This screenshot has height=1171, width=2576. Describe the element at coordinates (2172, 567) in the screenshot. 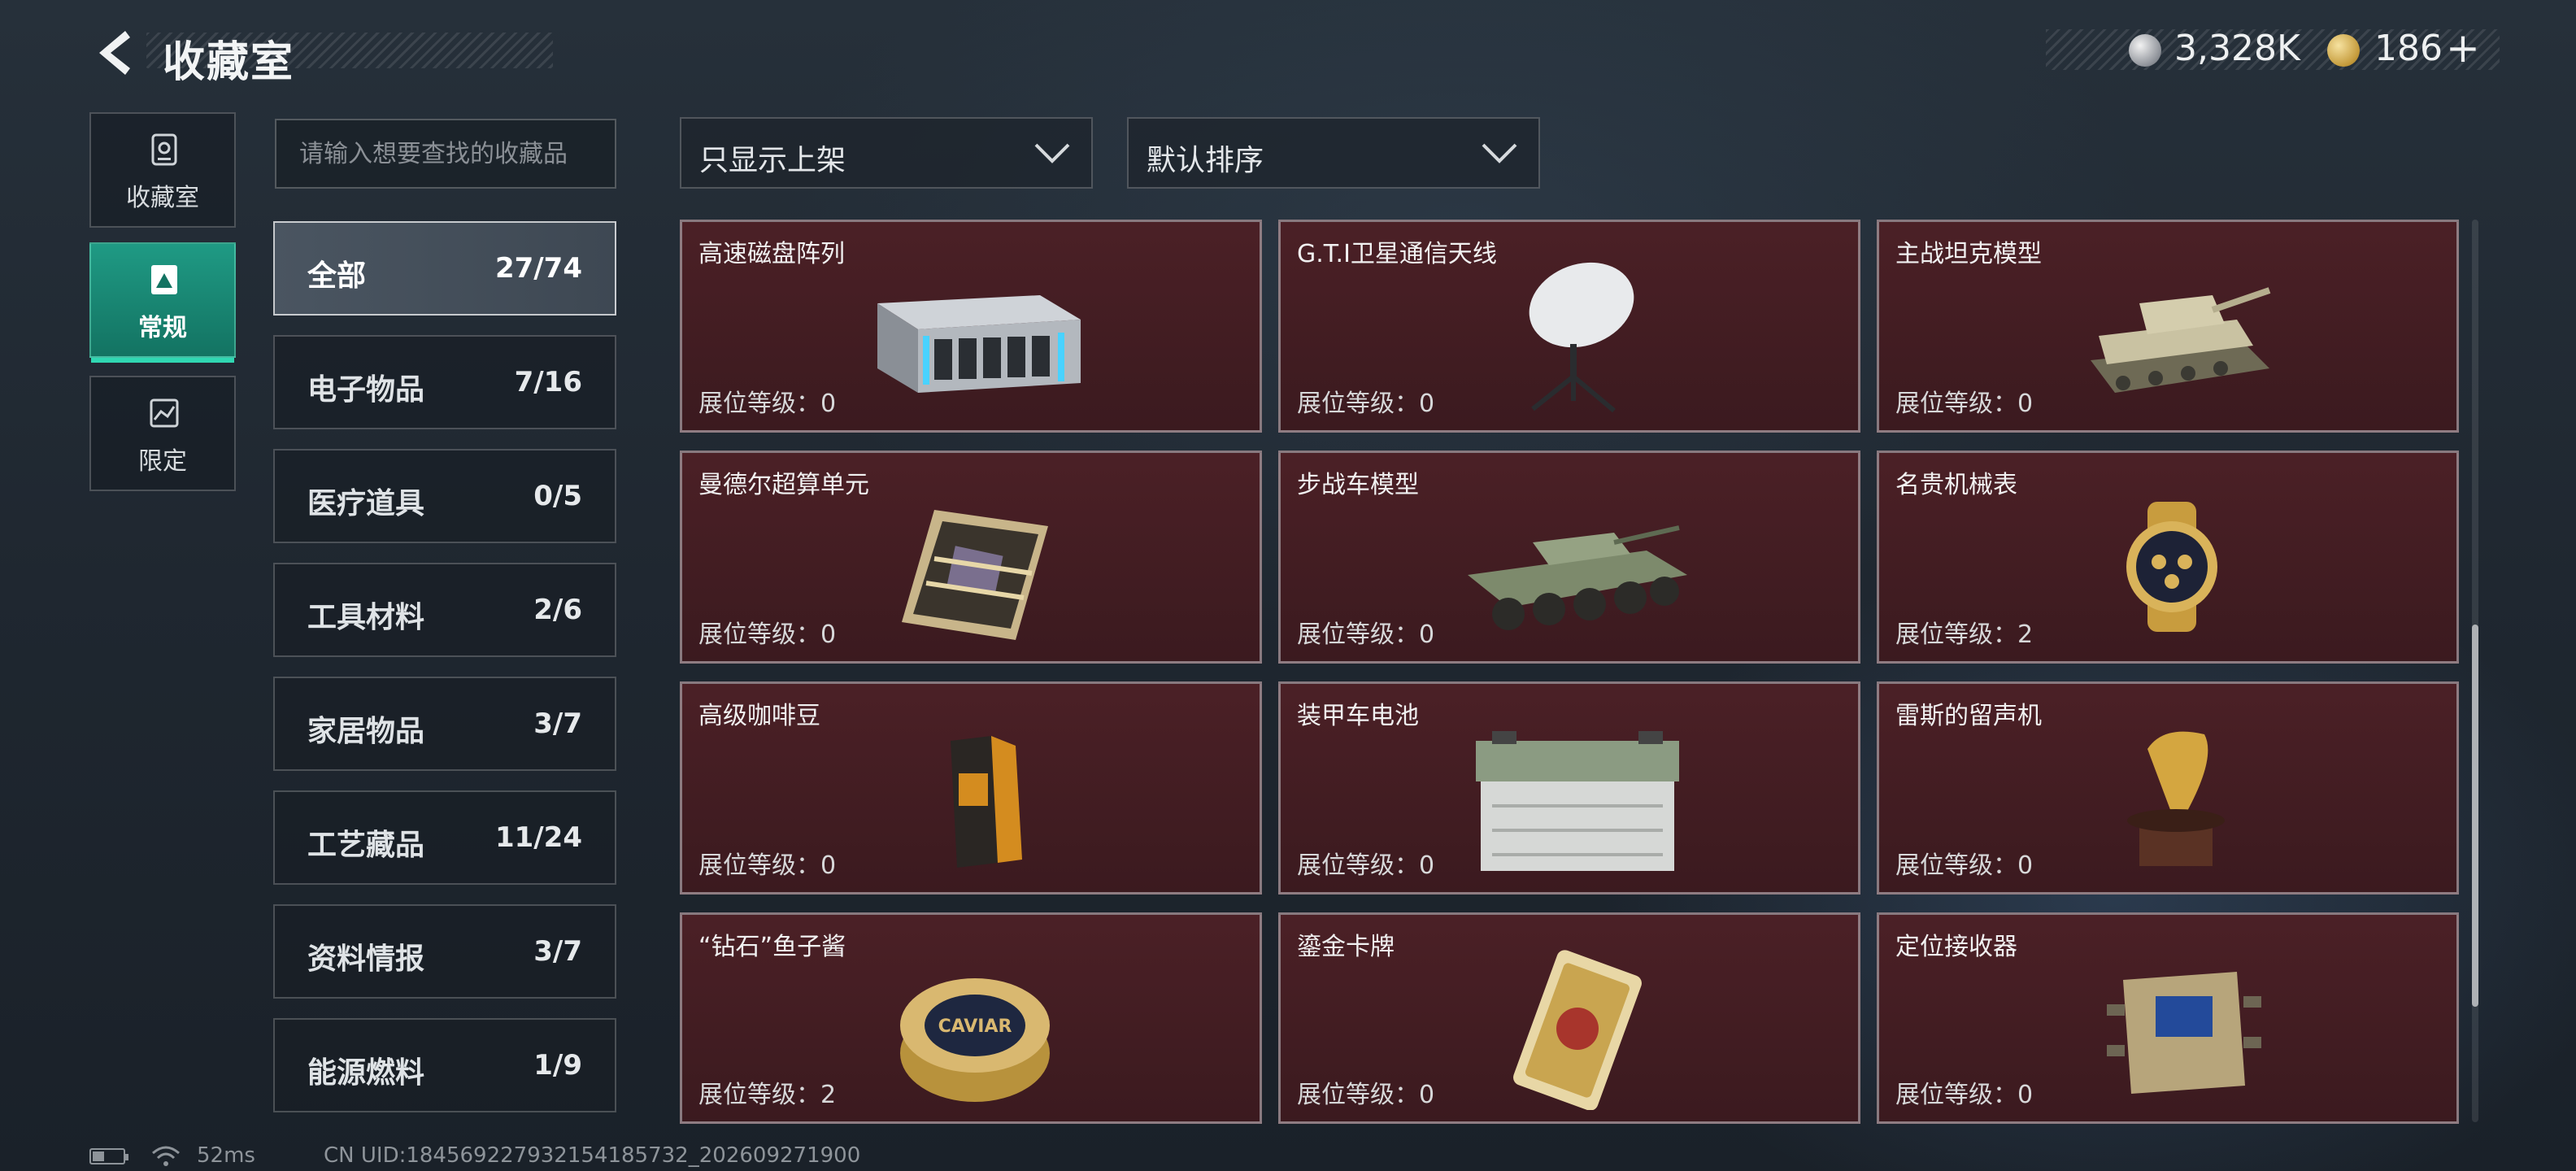

I see `mechanical-watch-icon` at that location.